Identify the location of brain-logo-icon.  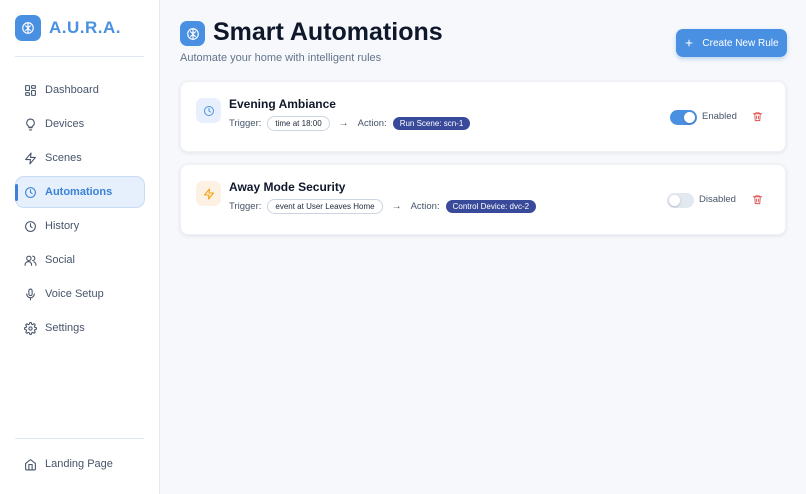
(28, 28).